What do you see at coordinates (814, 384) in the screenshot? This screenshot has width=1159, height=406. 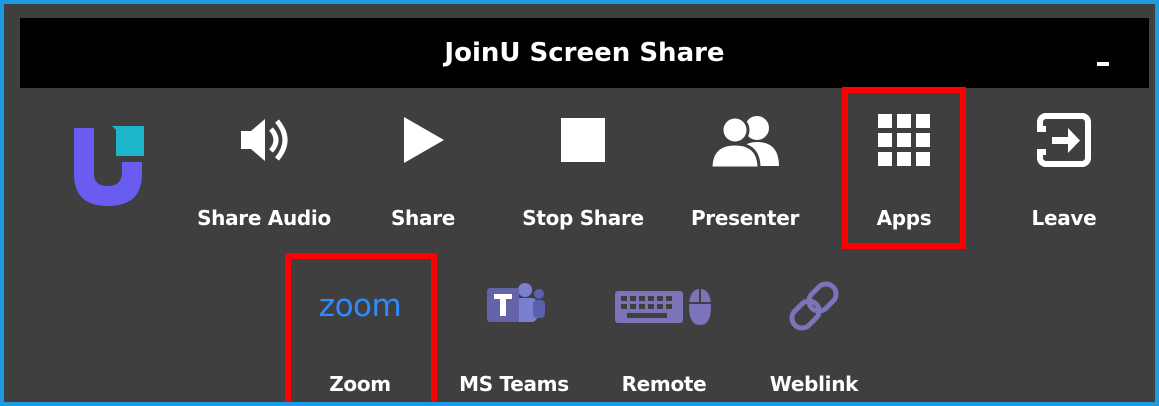 I see `weblink-label: Weblink` at bounding box center [814, 384].